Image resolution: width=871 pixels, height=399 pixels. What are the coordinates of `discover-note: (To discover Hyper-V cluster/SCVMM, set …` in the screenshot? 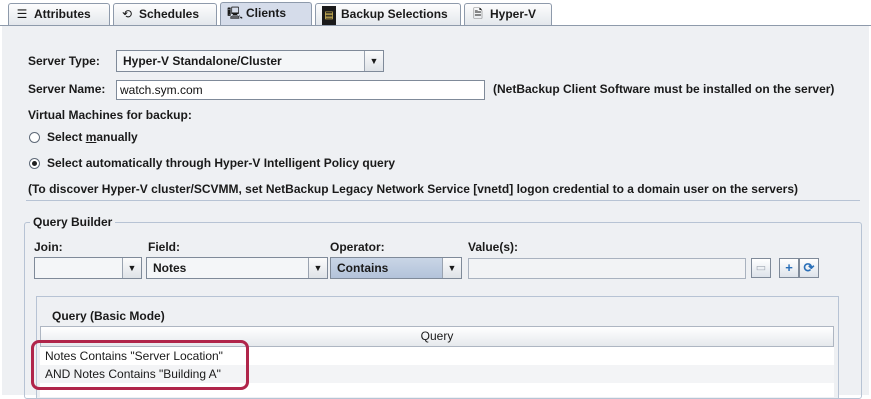 It's located at (413, 189).